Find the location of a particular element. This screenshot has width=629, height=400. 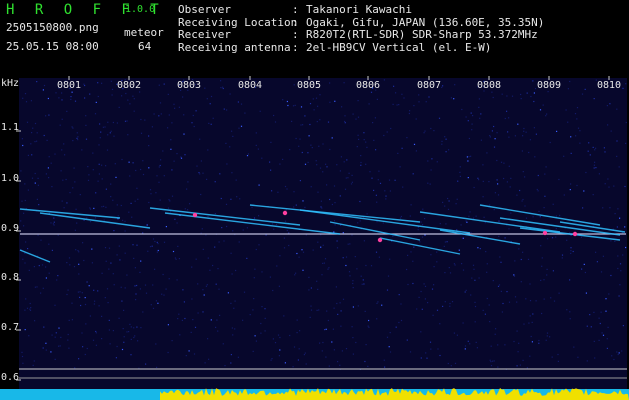

signal-level-overlay is located at coordinates (394, 394).